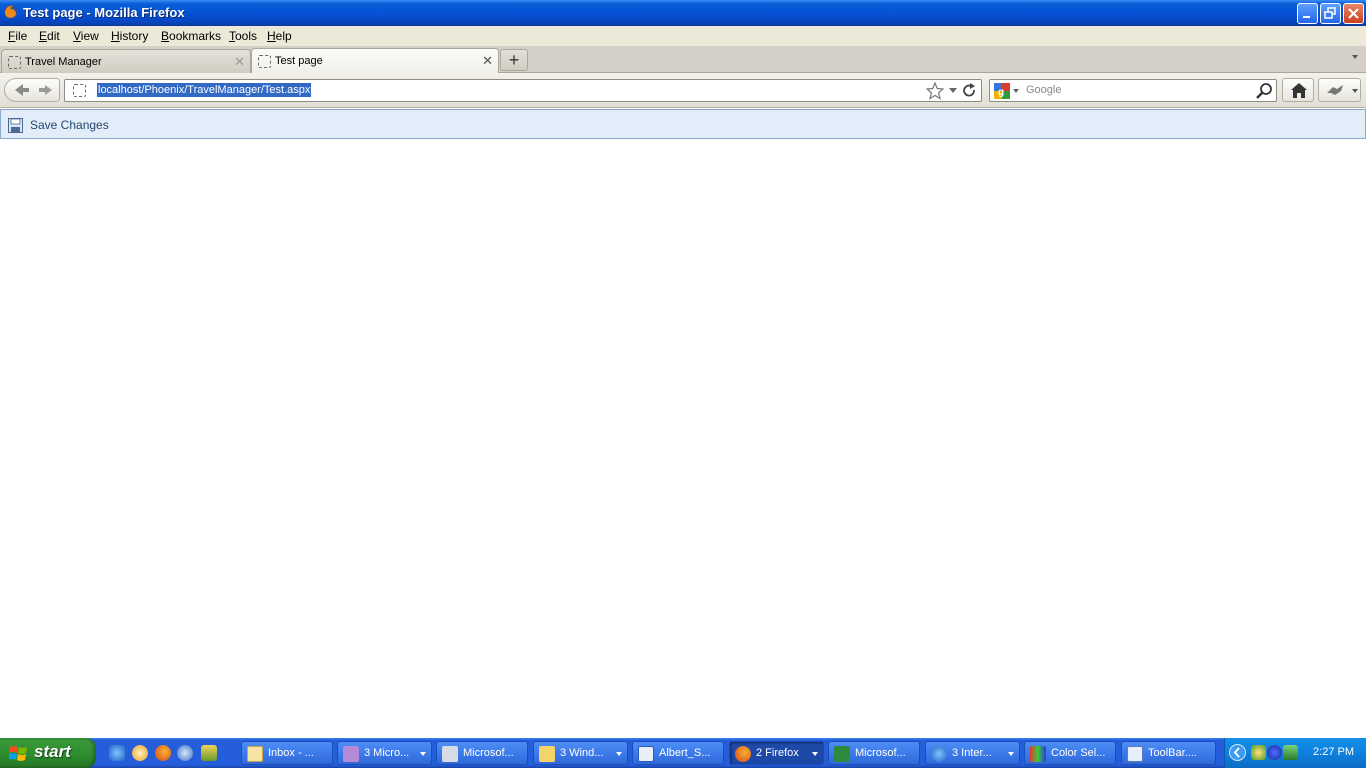 The image size is (1366, 768). I want to click on close-window-button, so click(1353, 13).